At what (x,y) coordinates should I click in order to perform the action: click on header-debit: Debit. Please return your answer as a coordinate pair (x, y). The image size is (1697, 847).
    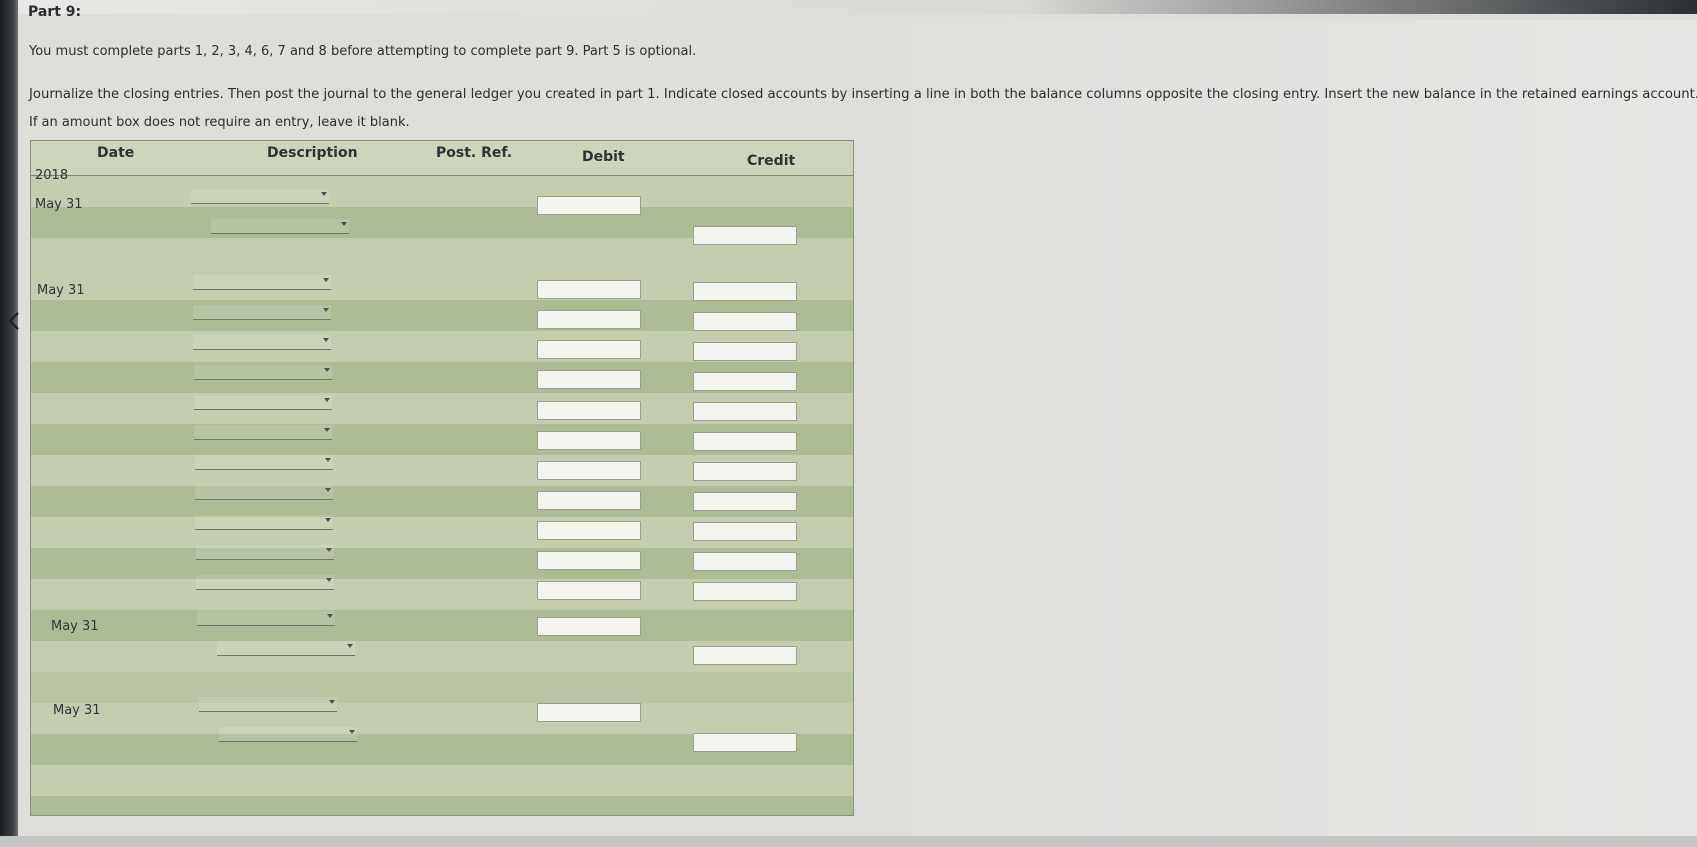
    Looking at the image, I should click on (603, 157).